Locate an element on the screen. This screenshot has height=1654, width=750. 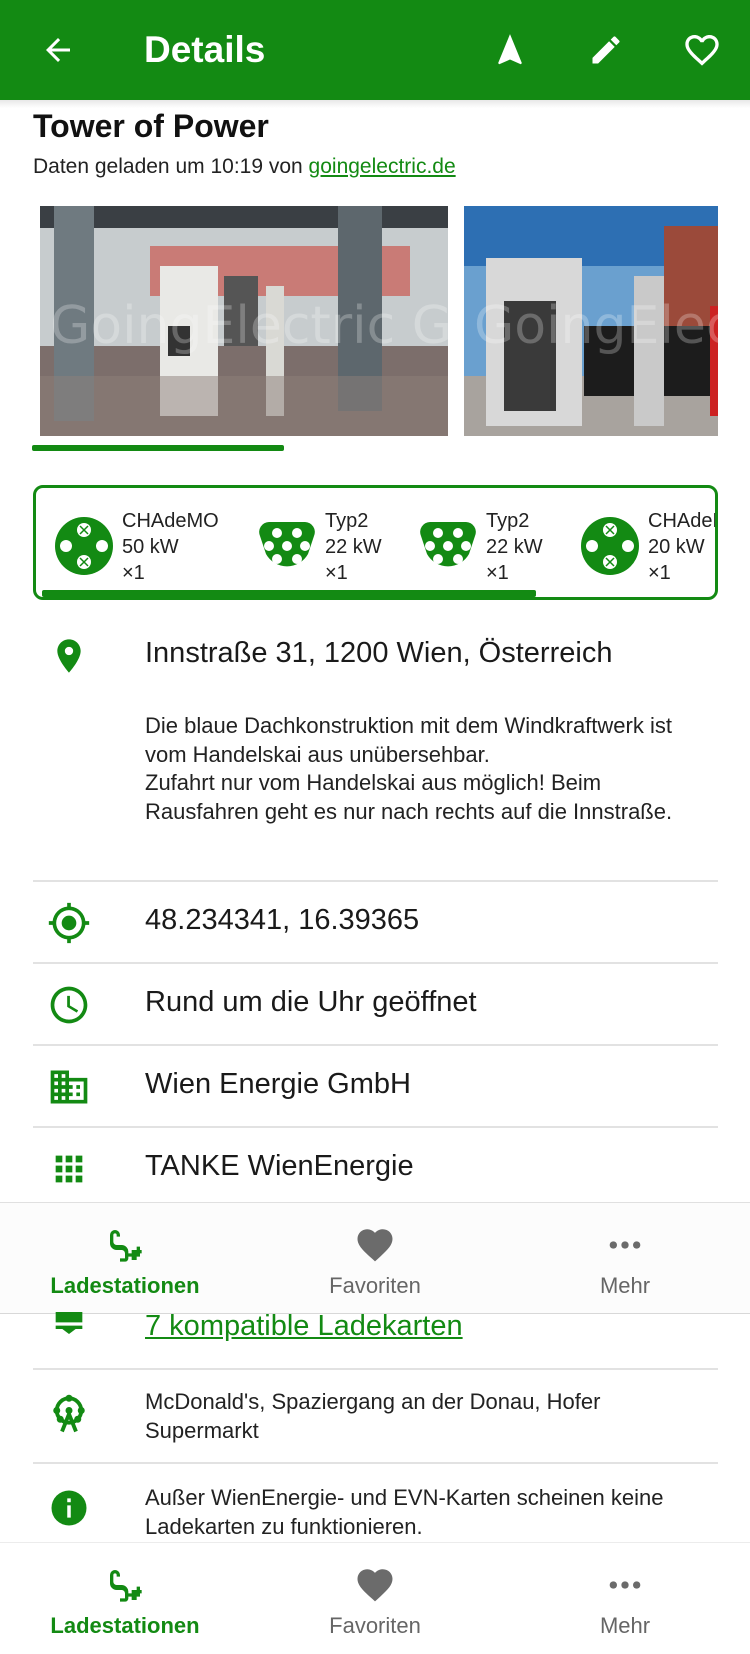
hours-text: Rund um die Uhr geöffnet is located at coordinates (311, 1002).